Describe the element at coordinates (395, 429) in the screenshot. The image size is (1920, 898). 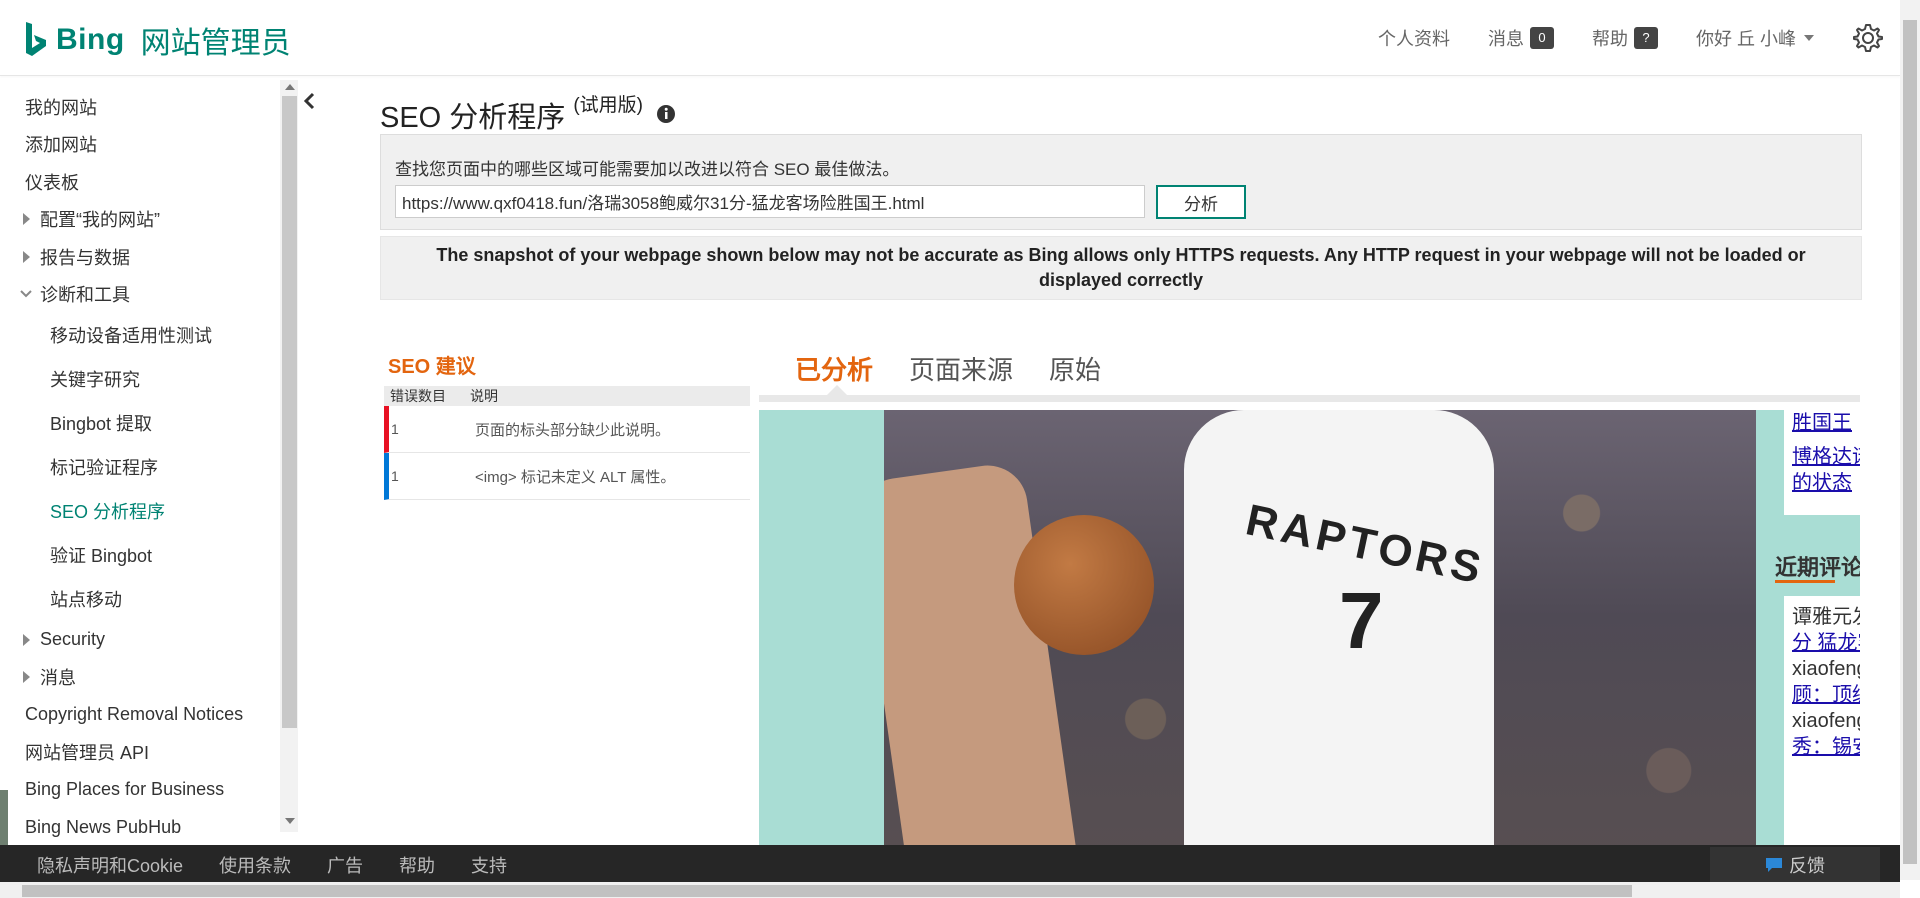
I see `error-count: 1` at that location.